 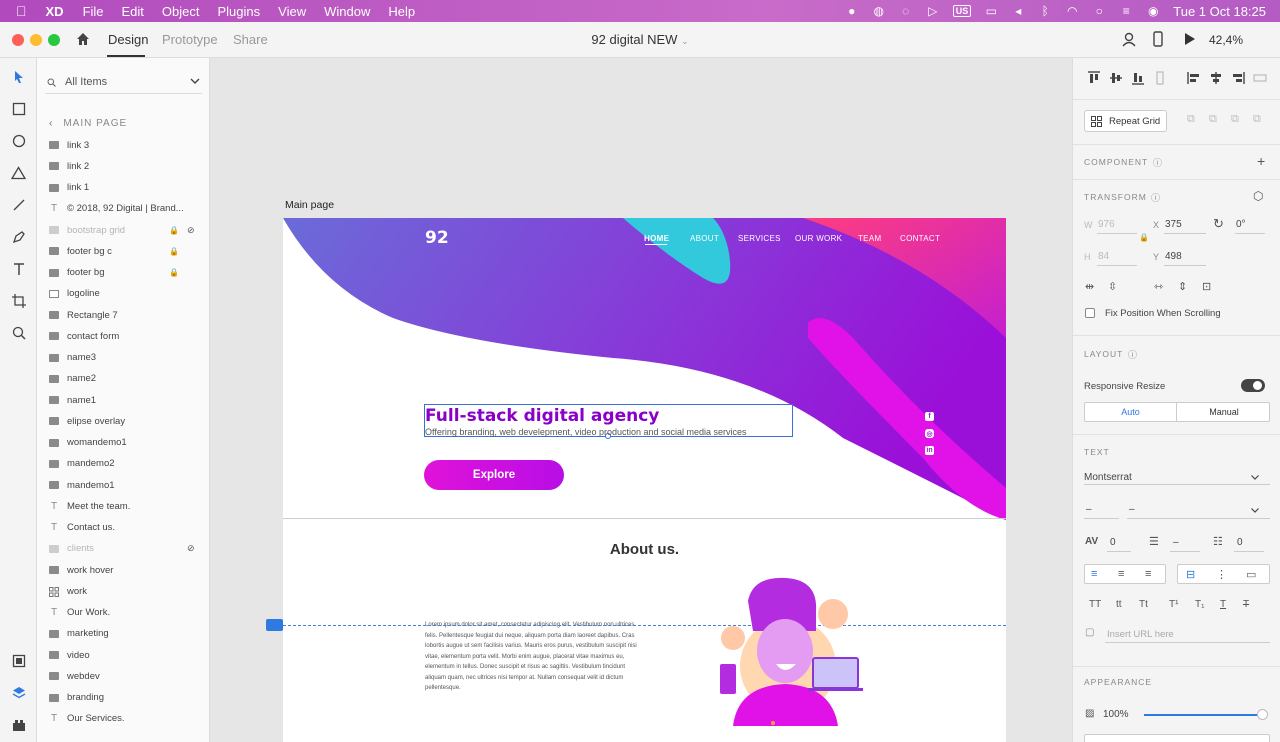 What do you see at coordinates (1144, 237) in the screenshot?
I see `lock-aspect-icon: 🔒` at bounding box center [1144, 237].